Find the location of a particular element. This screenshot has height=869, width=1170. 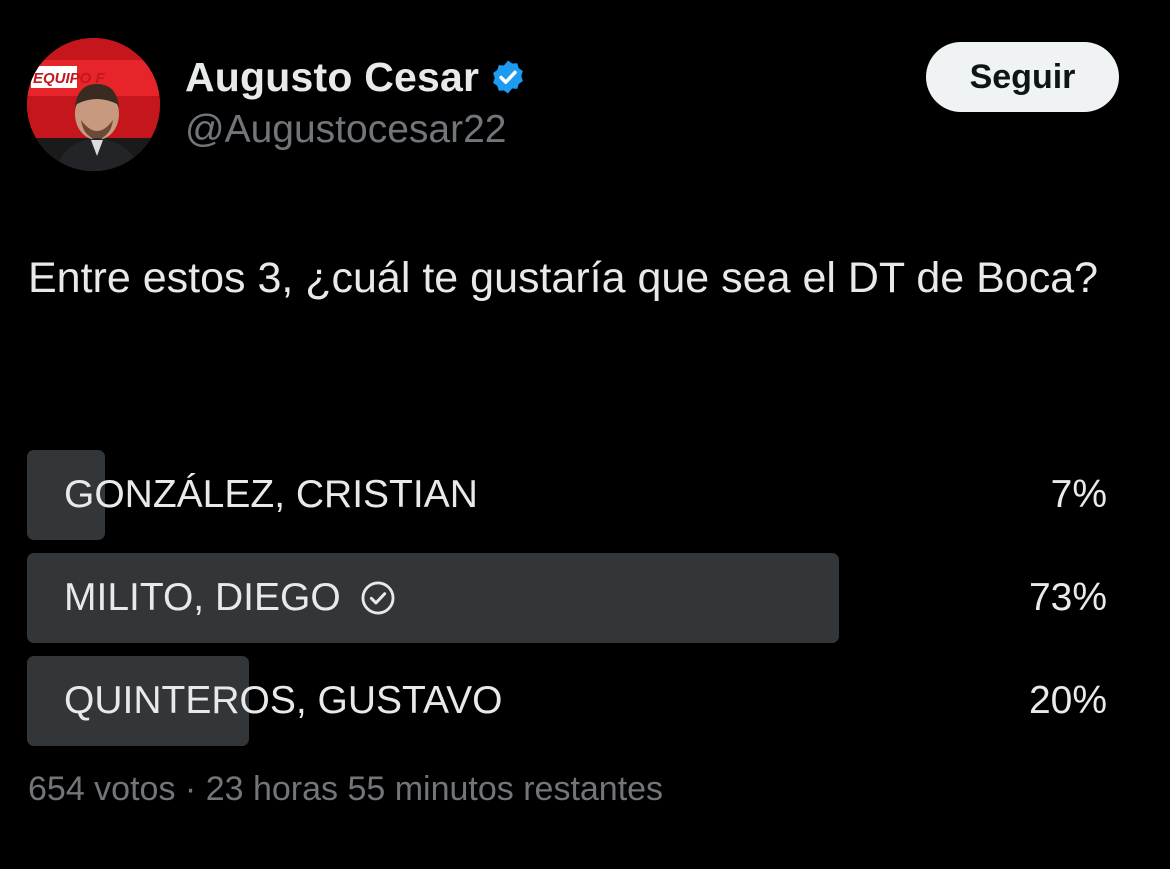

poll-option-label: GONZÁLEZ, CRISTIAN is located at coordinates (271, 495).